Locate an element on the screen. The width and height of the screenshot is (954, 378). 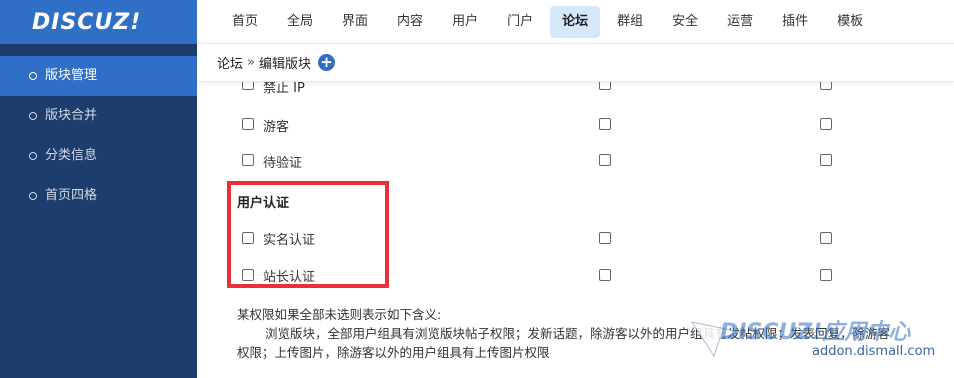
nav-users: 用户 is located at coordinates (465, 22).